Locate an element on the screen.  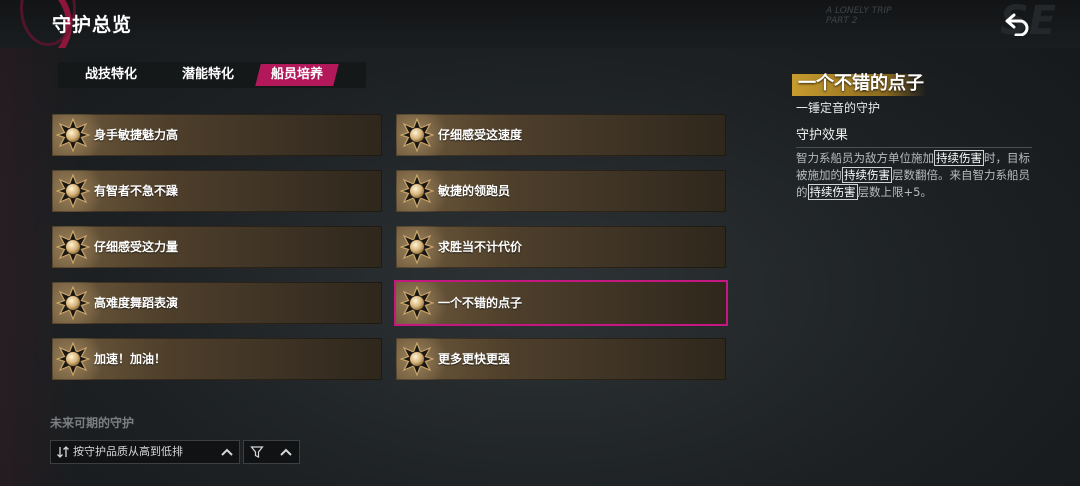
sort-dropdown: 按守护品质从高到低排 is located at coordinates (145, 452).